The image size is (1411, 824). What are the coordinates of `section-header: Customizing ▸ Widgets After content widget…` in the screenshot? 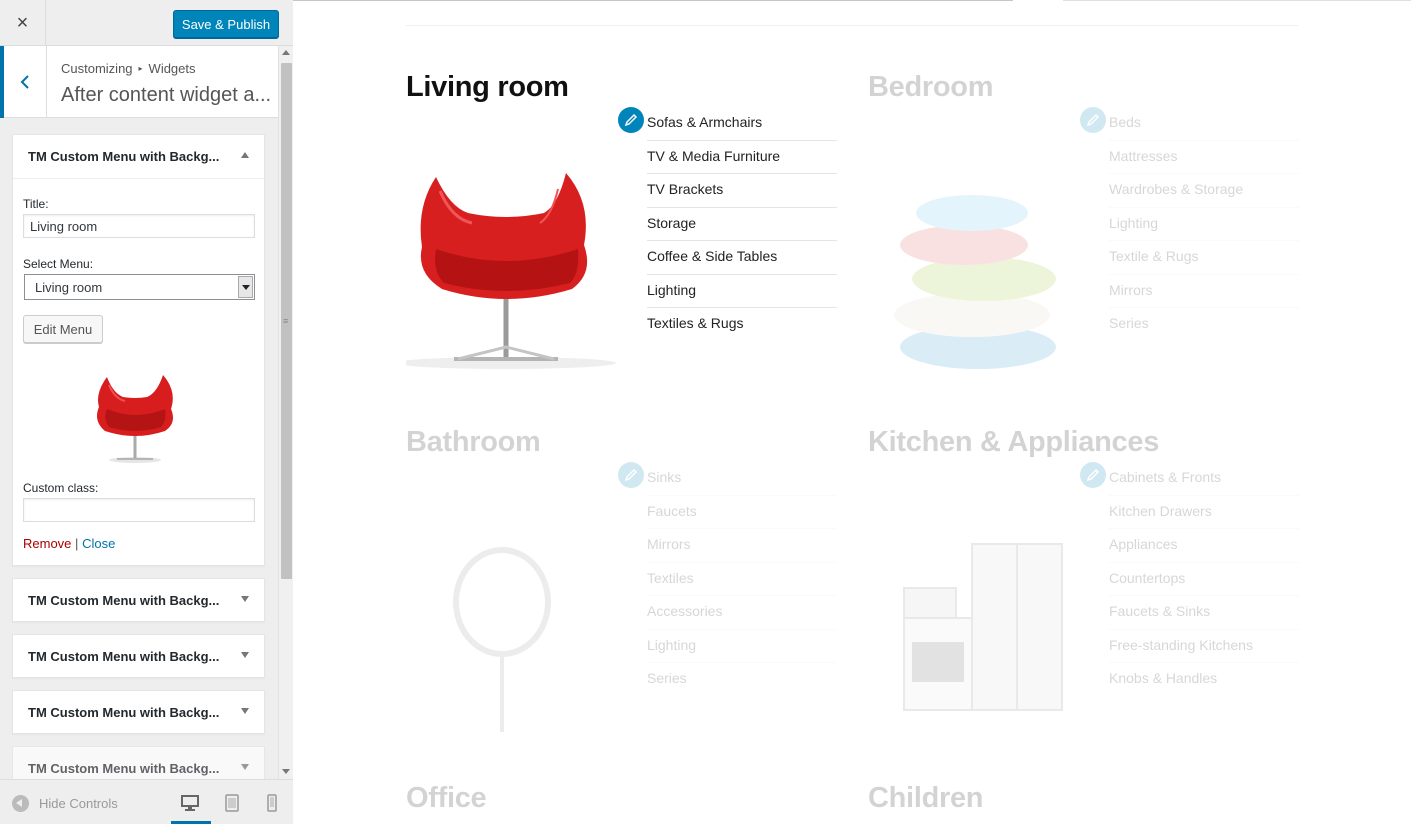 It's located at (139, 82).